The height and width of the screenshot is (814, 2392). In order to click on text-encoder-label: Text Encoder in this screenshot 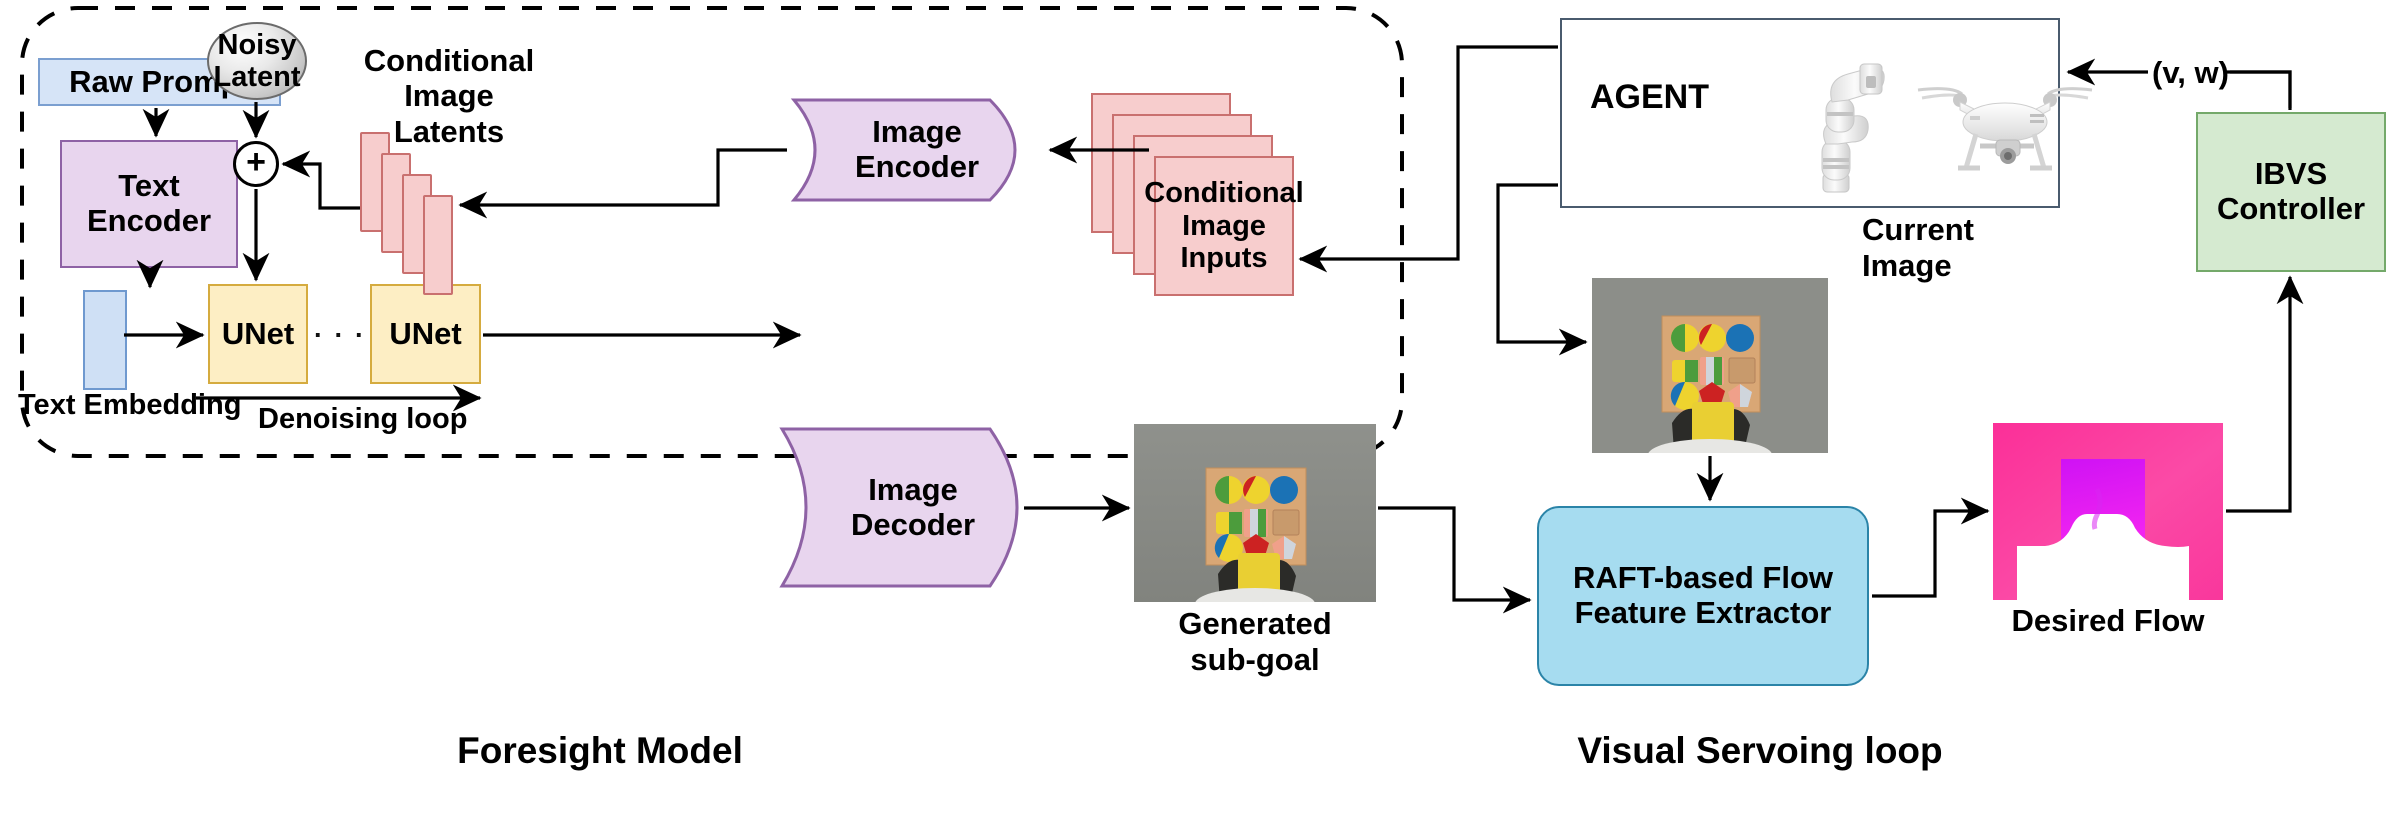, I will do `click(149, 203)`.